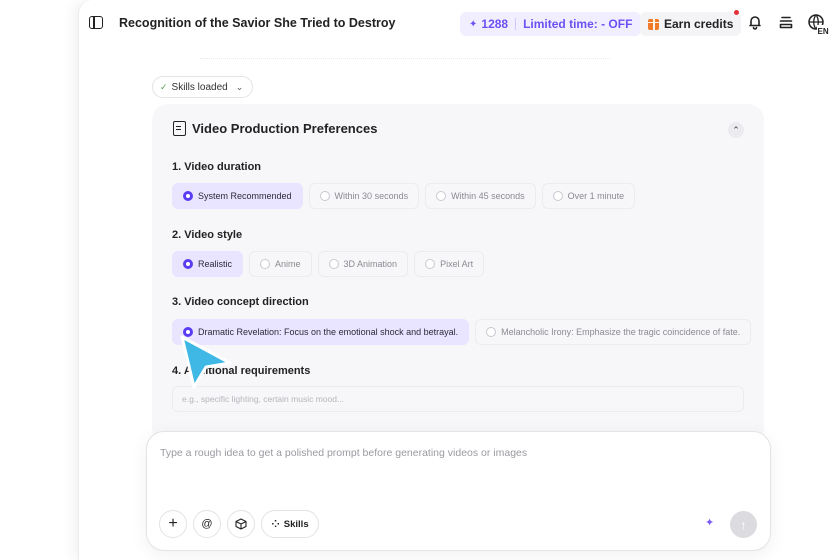  What do you see at coordinates (199, 87) in the screenshot?
I see `skills-loaded-label: Skills loaded` at bounding box center [199, 87].